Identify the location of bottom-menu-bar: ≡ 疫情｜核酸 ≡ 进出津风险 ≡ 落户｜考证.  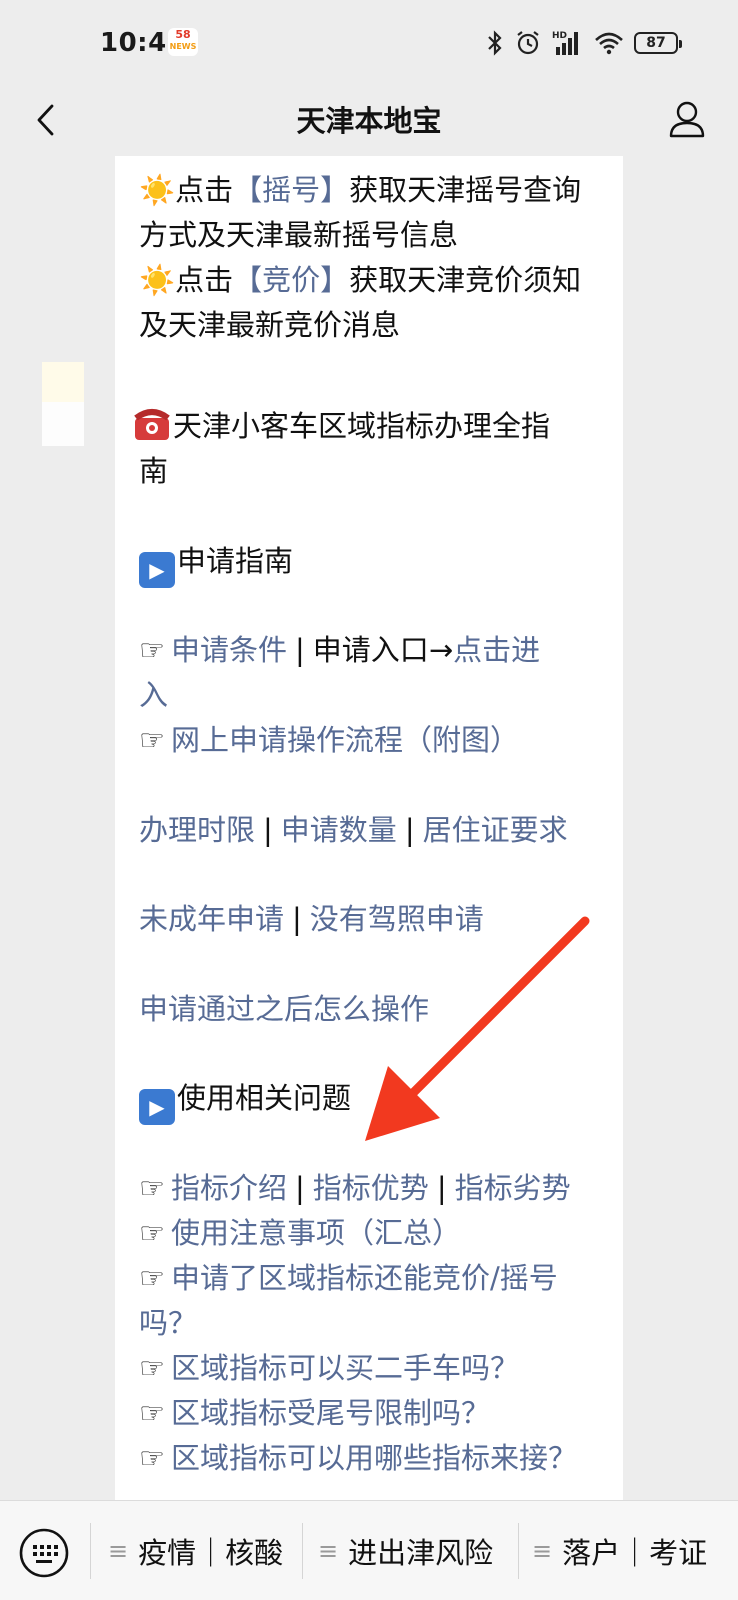
(369, 1550).